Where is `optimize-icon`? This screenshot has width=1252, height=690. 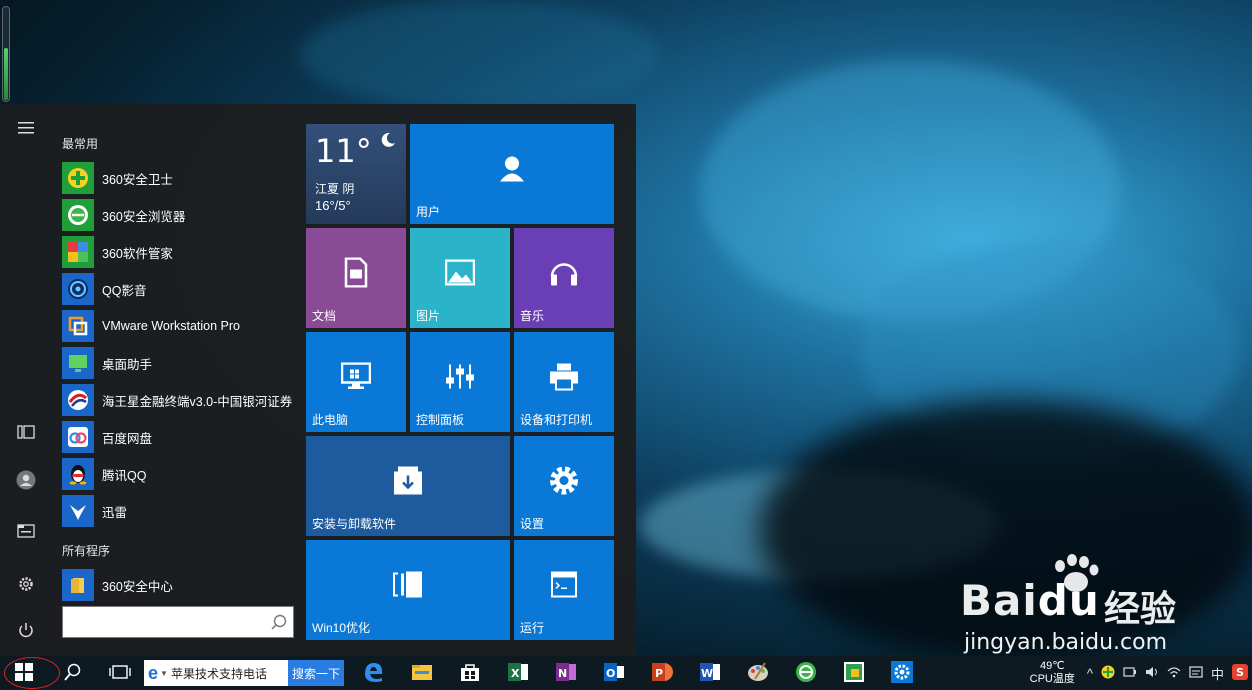 optimize-icon is located at coordinates (408, 586).